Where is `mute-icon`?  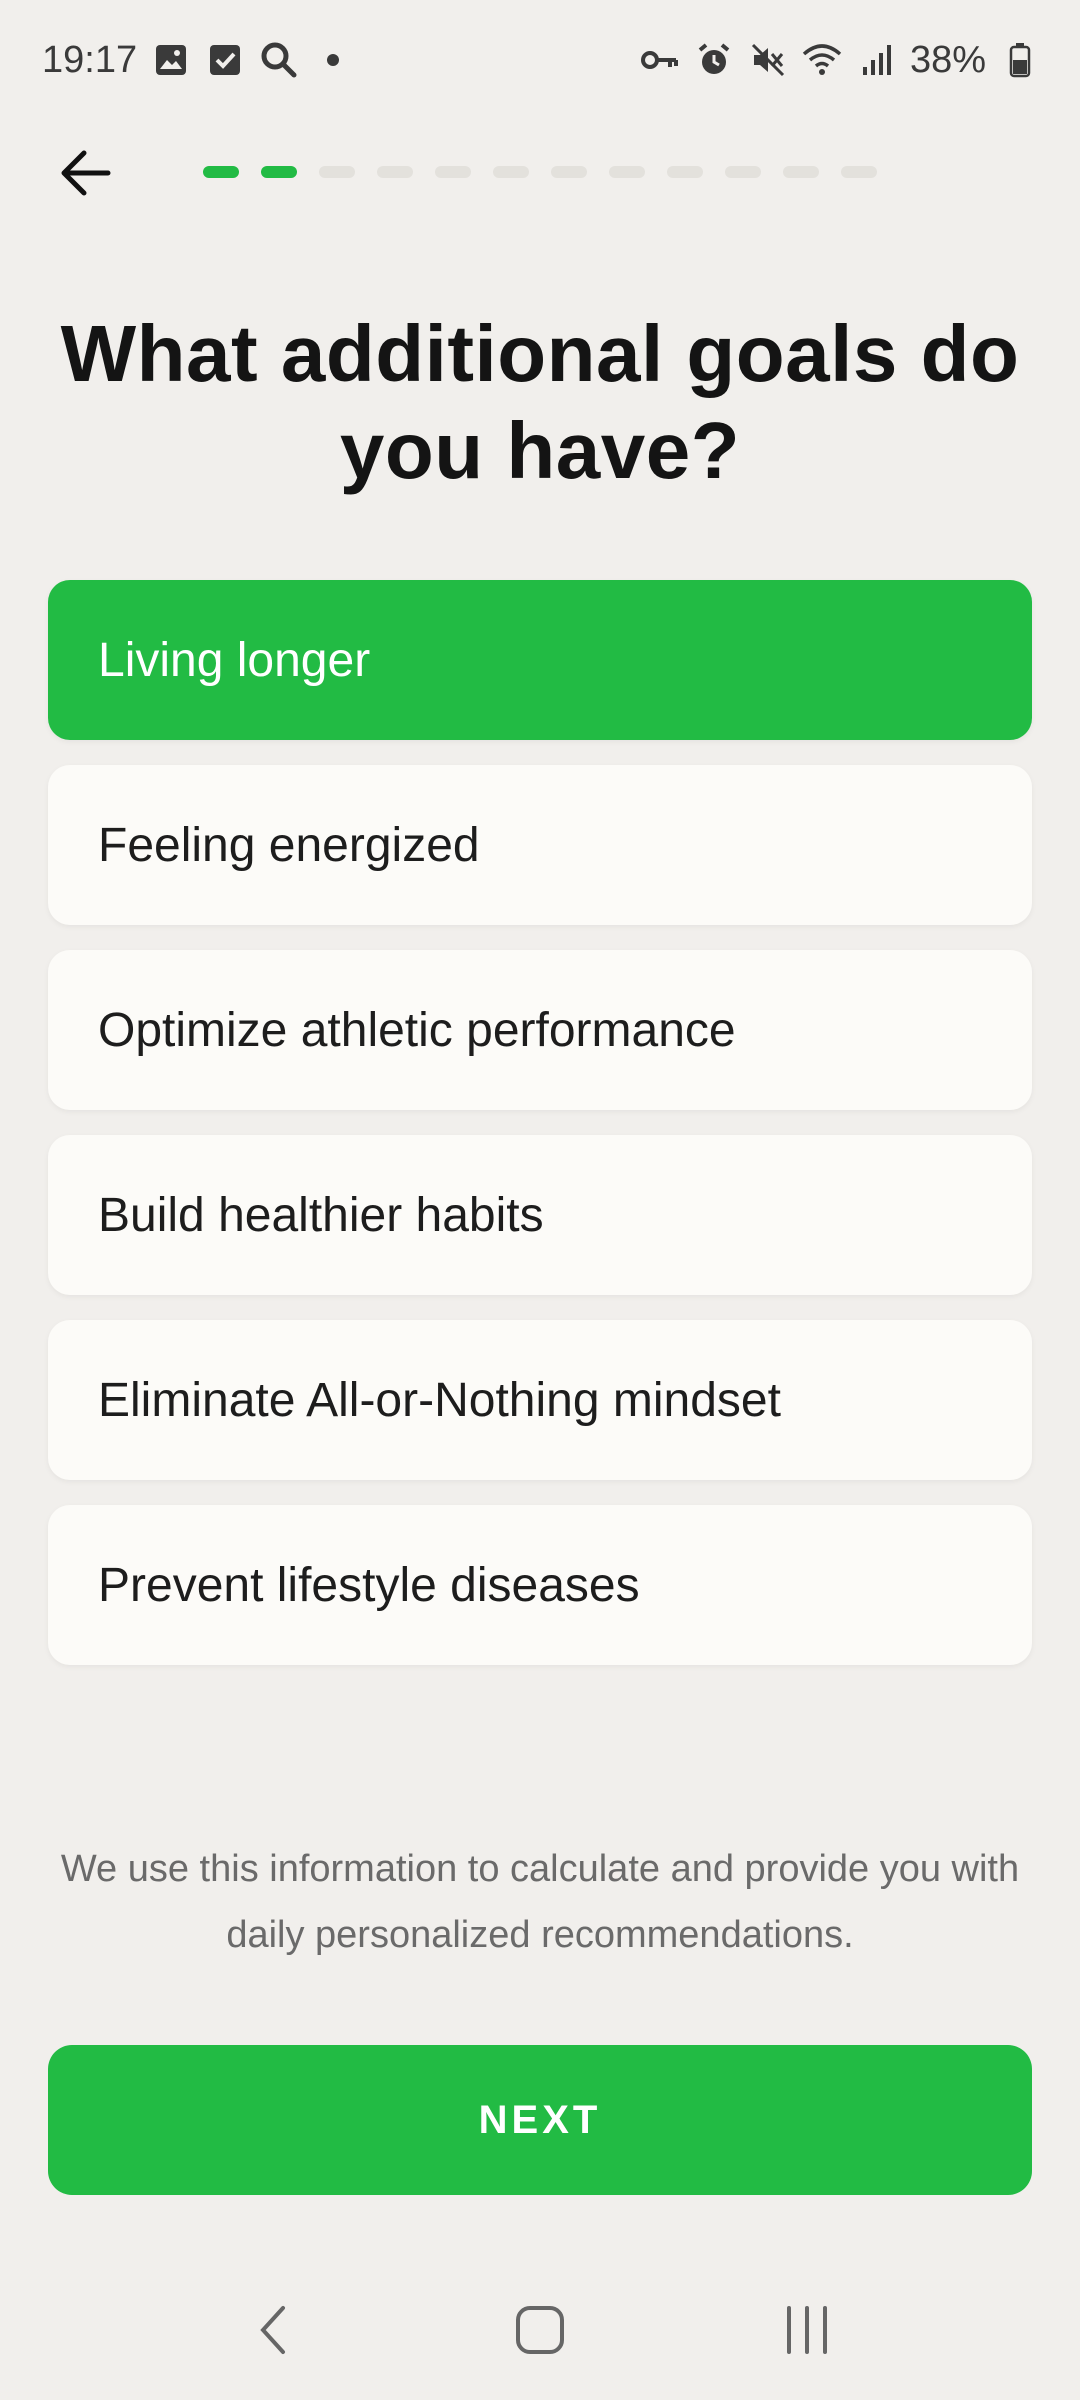 mute-icon is located at coordinates (768, 60).